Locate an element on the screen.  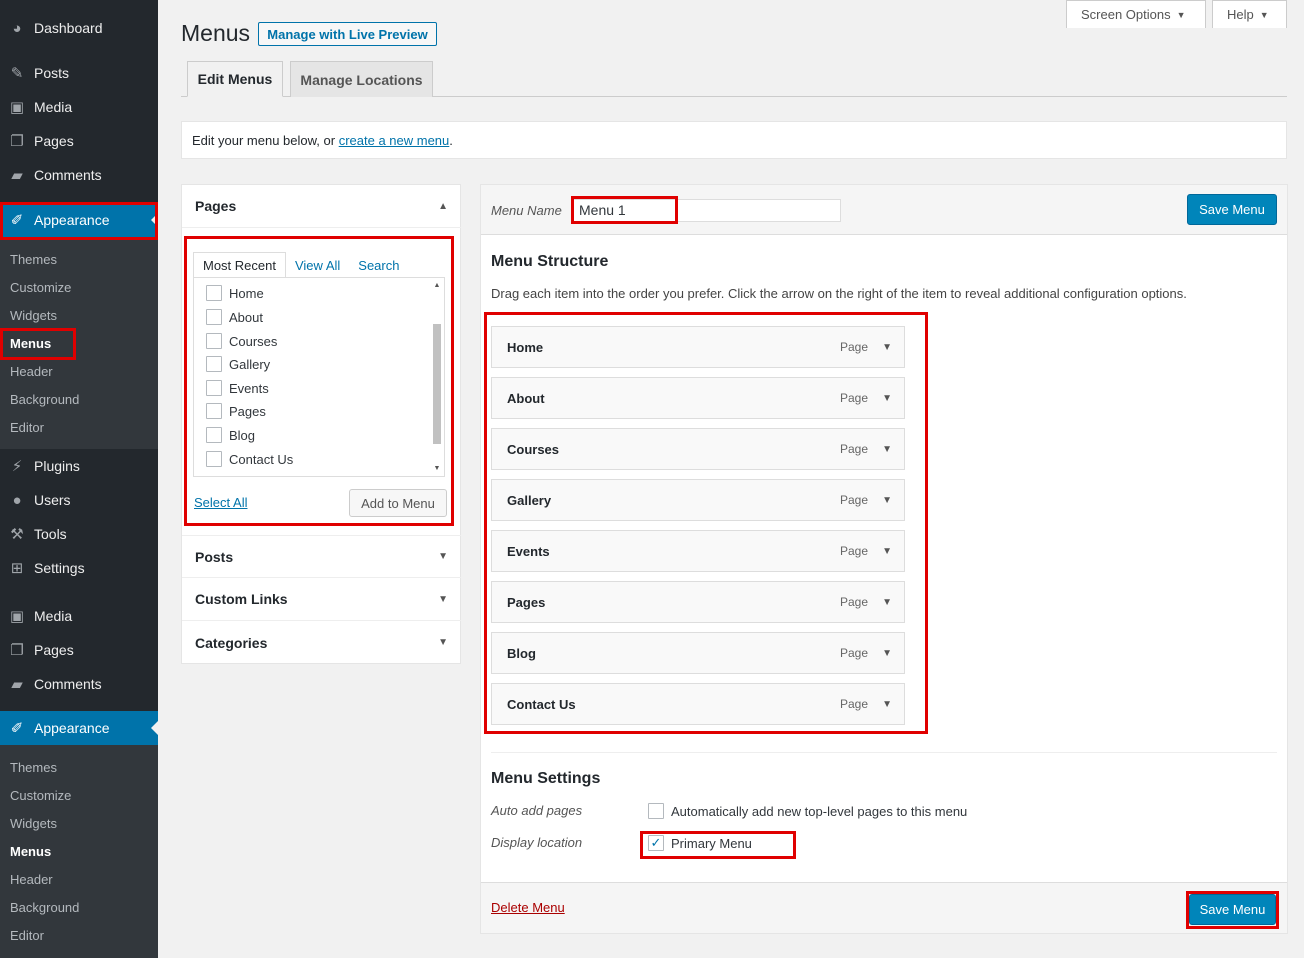
menu-item: About Page ▼ is located at coordinates (698, 398).